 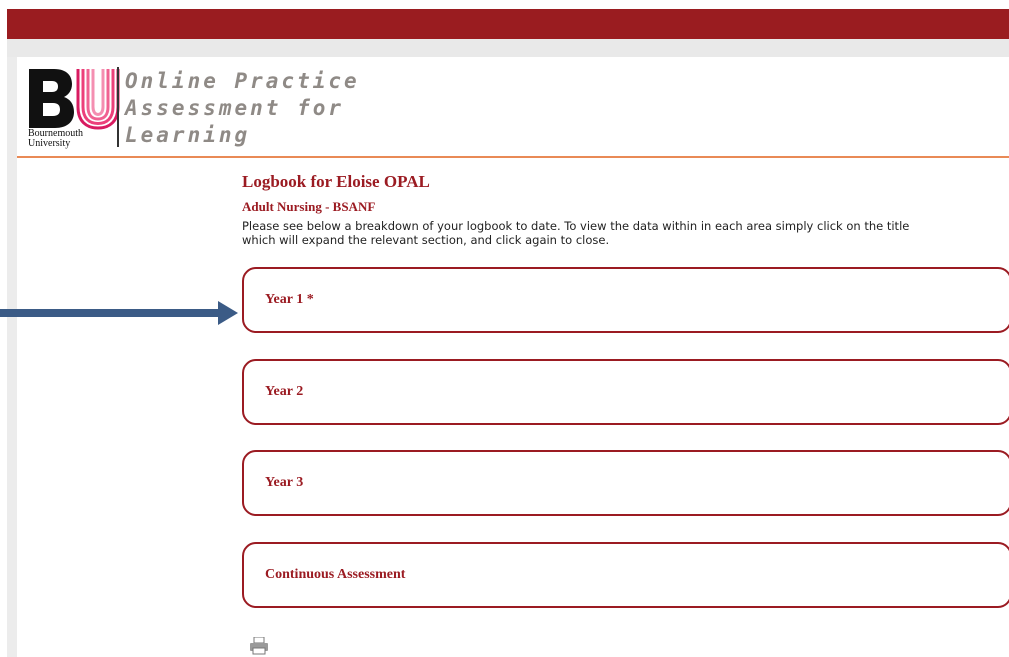 I want to click on app-title: Online Practice Assessment for Learning, so click(x=275, y=108).